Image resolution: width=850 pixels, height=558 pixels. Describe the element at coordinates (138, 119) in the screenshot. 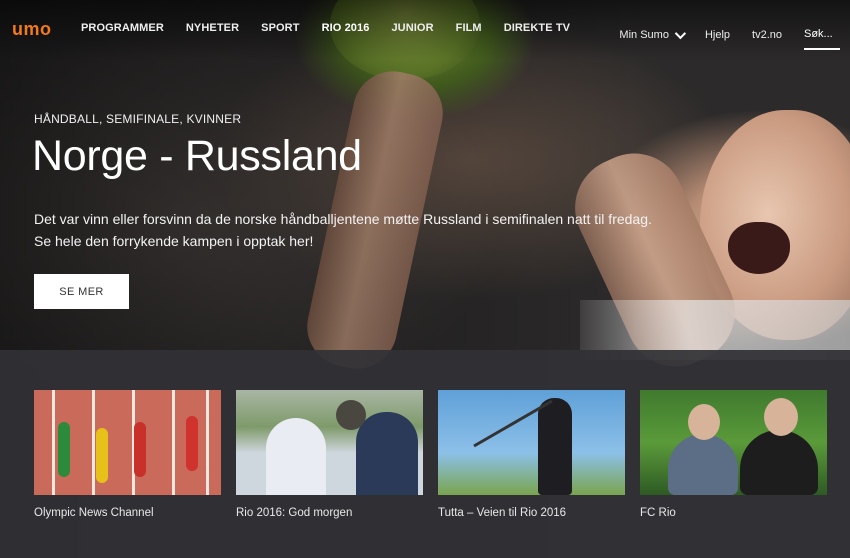

I see `hero-kicker: HÅNDBALL, SEMIFINALE, KVINNER` at that location.